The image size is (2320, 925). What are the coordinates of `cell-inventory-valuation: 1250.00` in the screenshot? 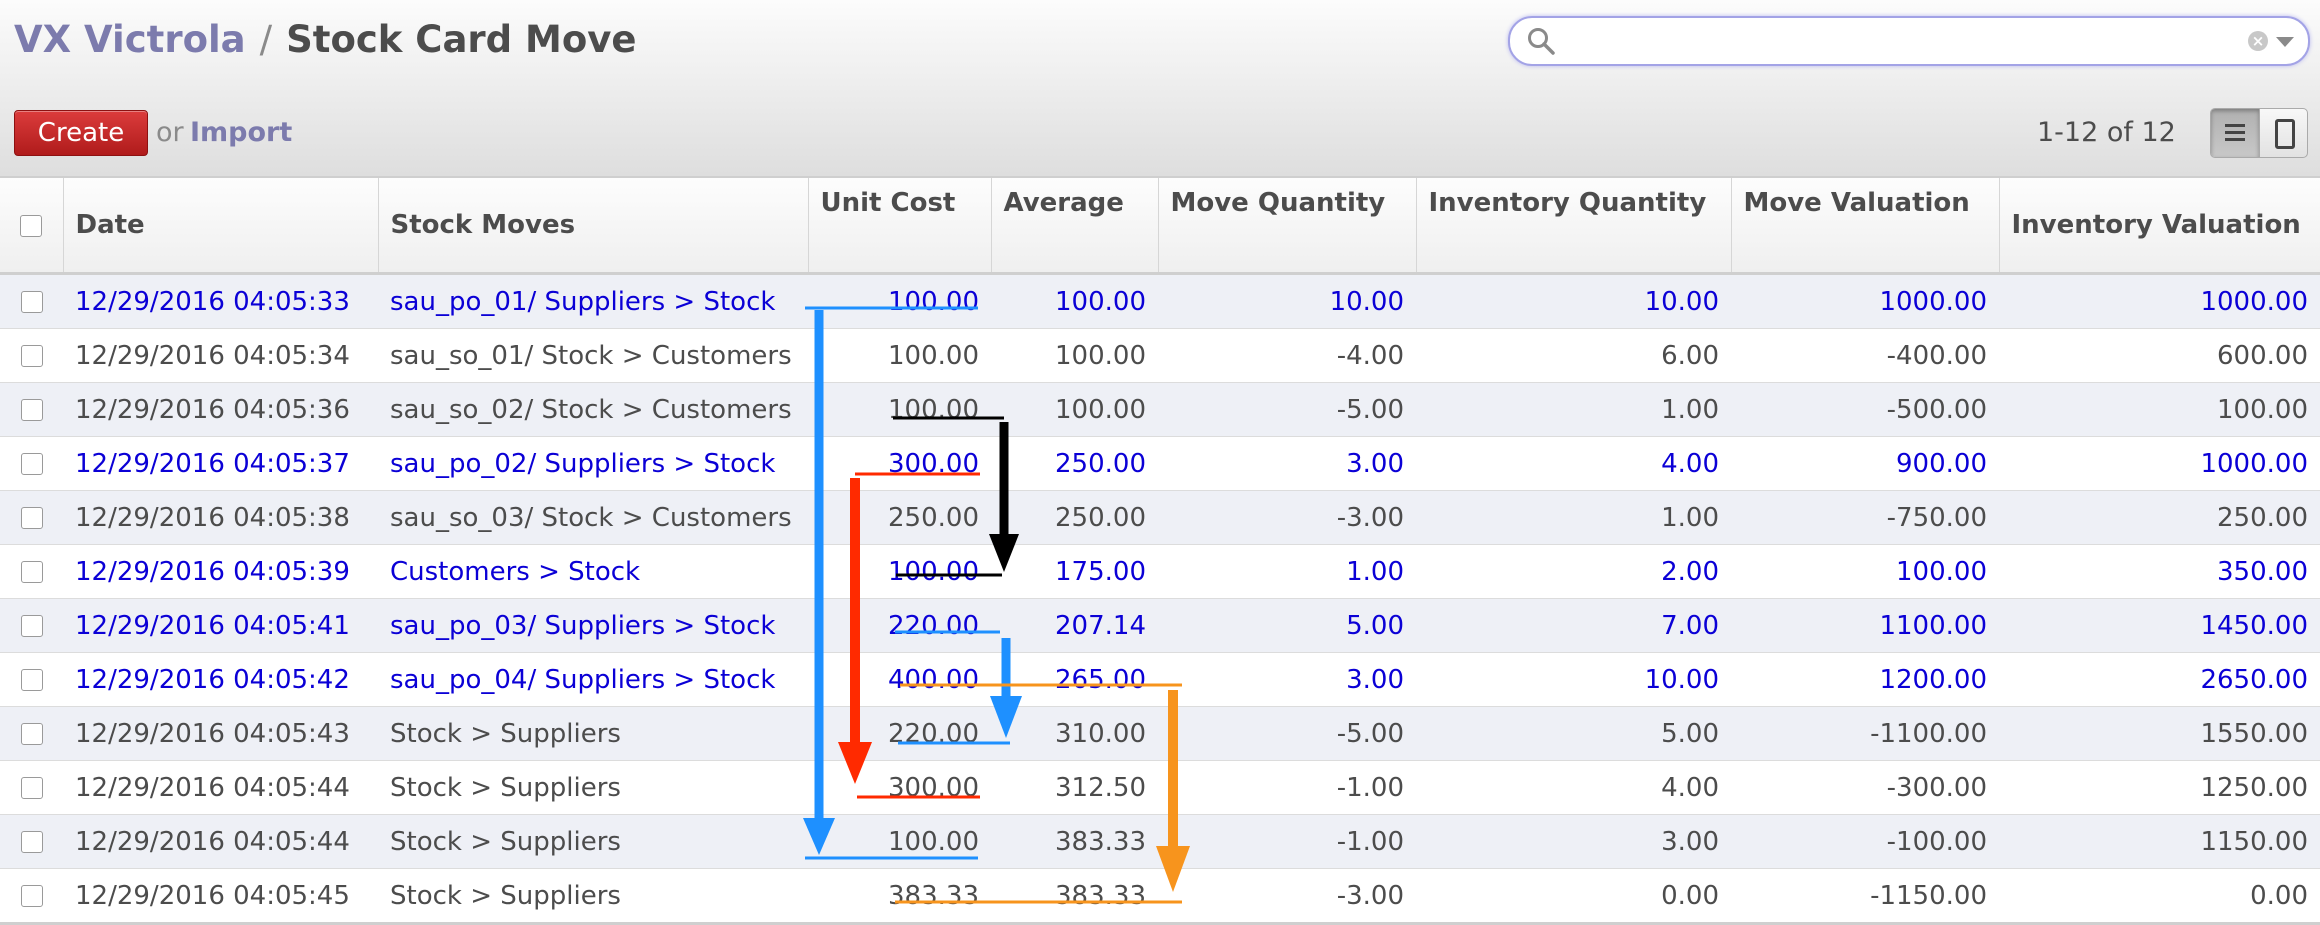 It's located at (2159, 787).